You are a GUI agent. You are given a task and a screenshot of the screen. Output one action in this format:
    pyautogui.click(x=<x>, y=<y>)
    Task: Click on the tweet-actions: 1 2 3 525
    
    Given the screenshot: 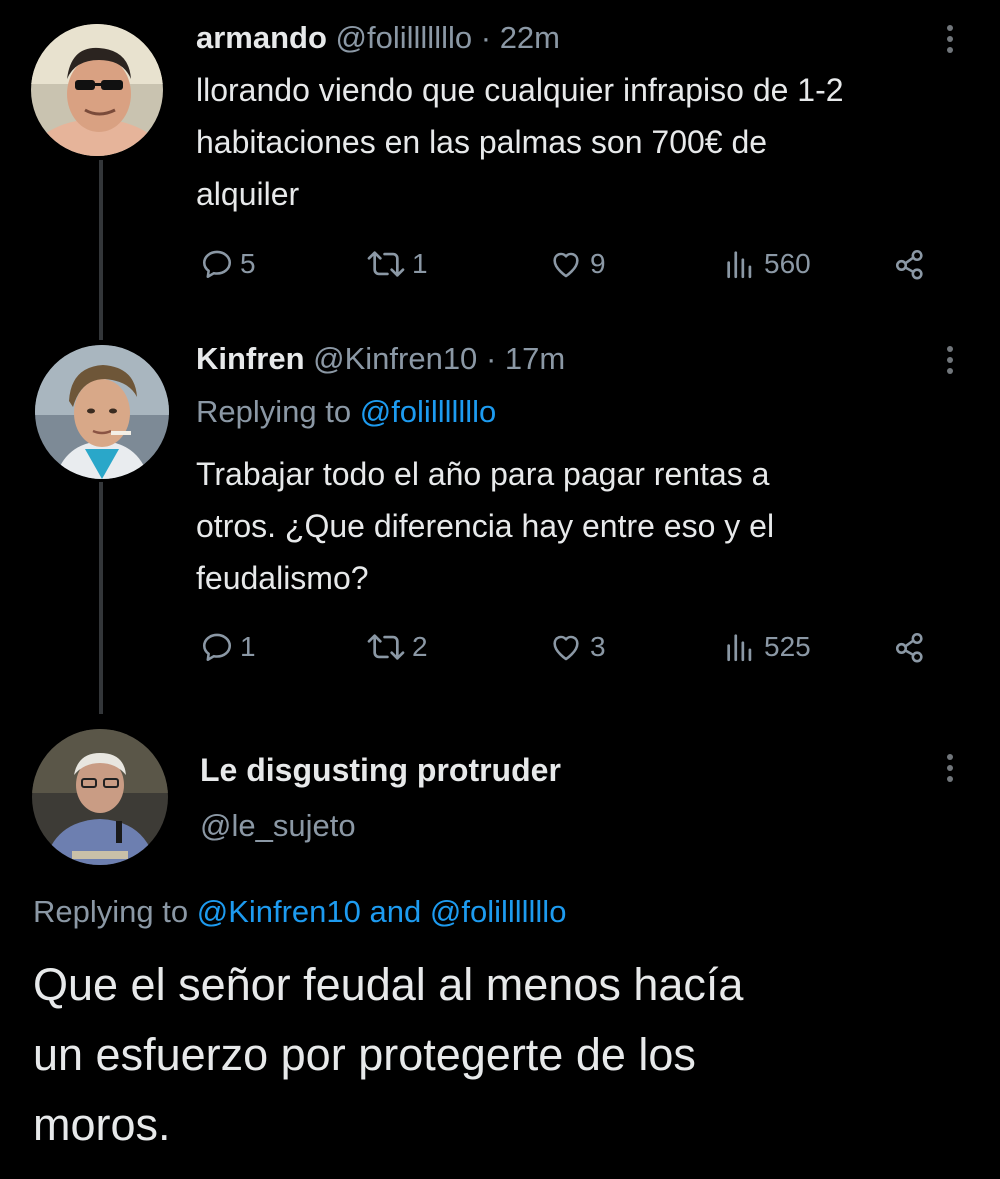 What is the action you would take?
    pyautogui.click(x=576, y=647)
    